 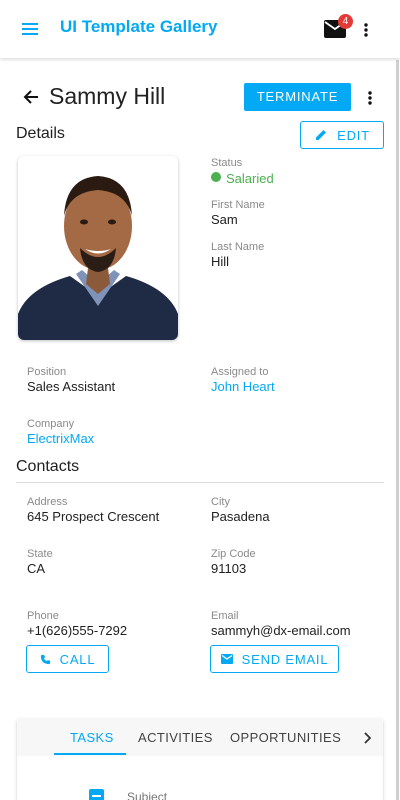 I want to click on employee-photo, so click(x=98, y=248).